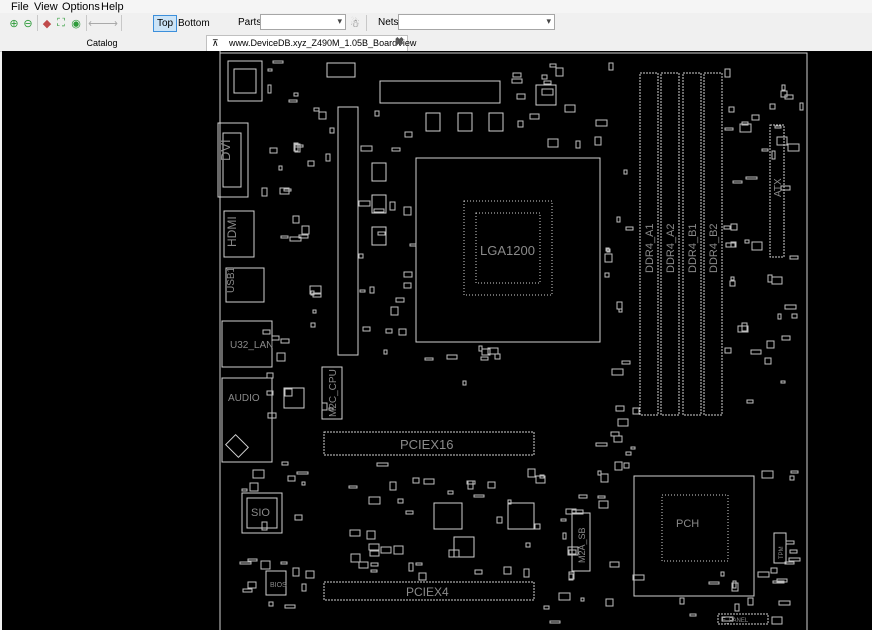  What do you see at coordinates (47, 23) in the screenshot?
I see `fit-view-icon: ◆` at bounding box center [47, 23].